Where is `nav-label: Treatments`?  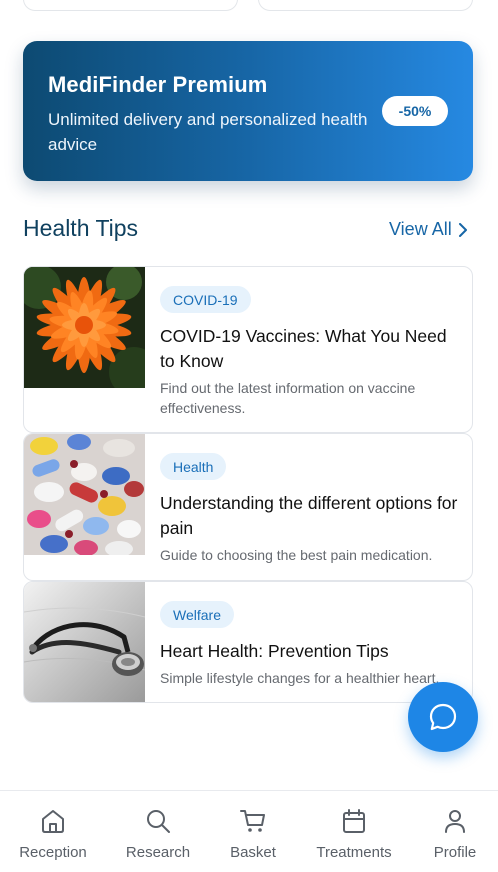
nav-label: Treatments is located at coordinates (354, 852).